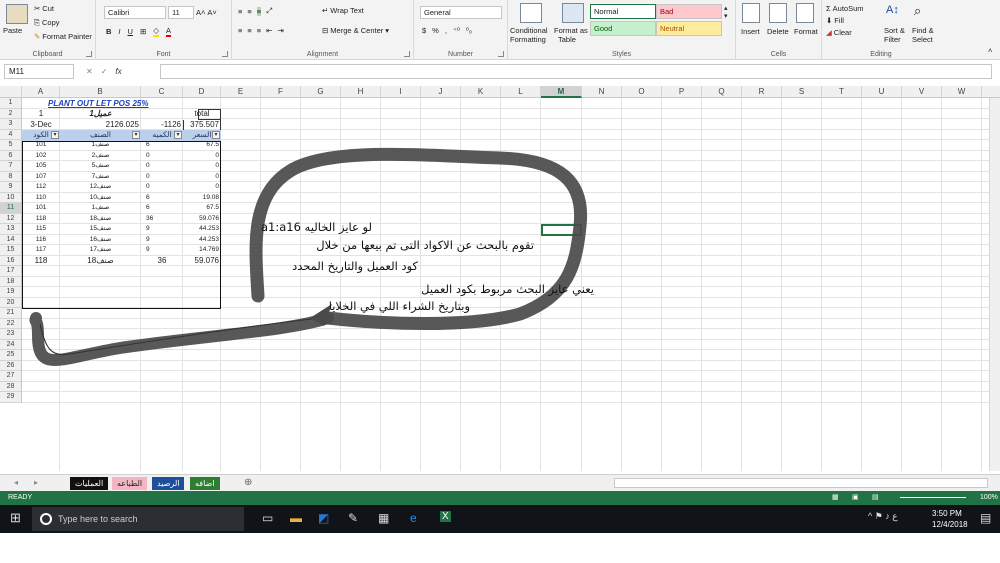 Image resolution: width=1000 pixels, height=563 pixels. I want to click on file-explorer-icon: ▬, so click(296, 518).